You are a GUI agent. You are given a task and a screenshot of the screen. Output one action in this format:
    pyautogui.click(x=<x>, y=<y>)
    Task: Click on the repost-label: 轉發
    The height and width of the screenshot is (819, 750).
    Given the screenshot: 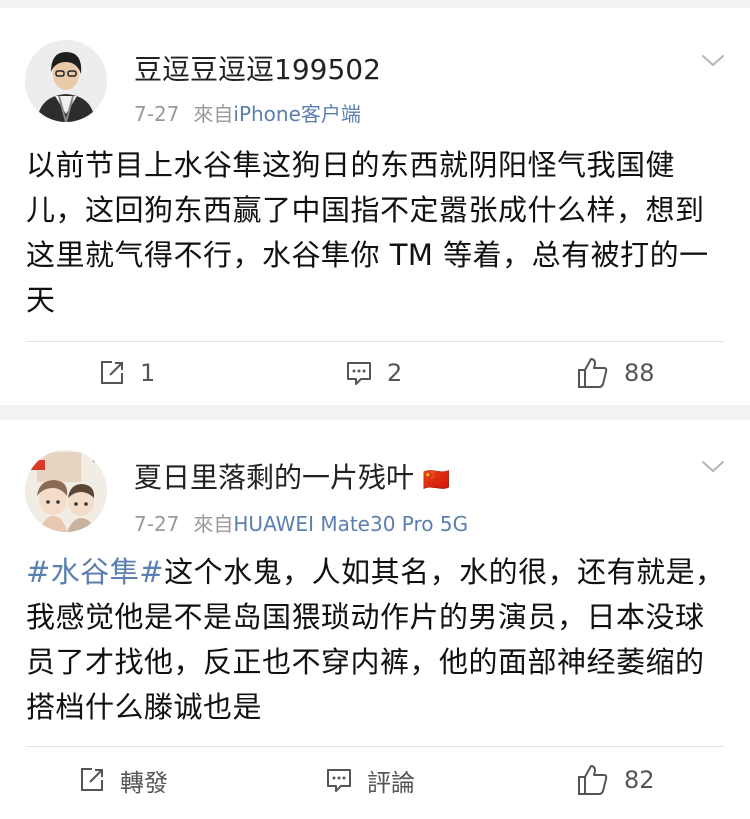 What is the action you would take?
    pyautogui.click(x=144, y=782)
    